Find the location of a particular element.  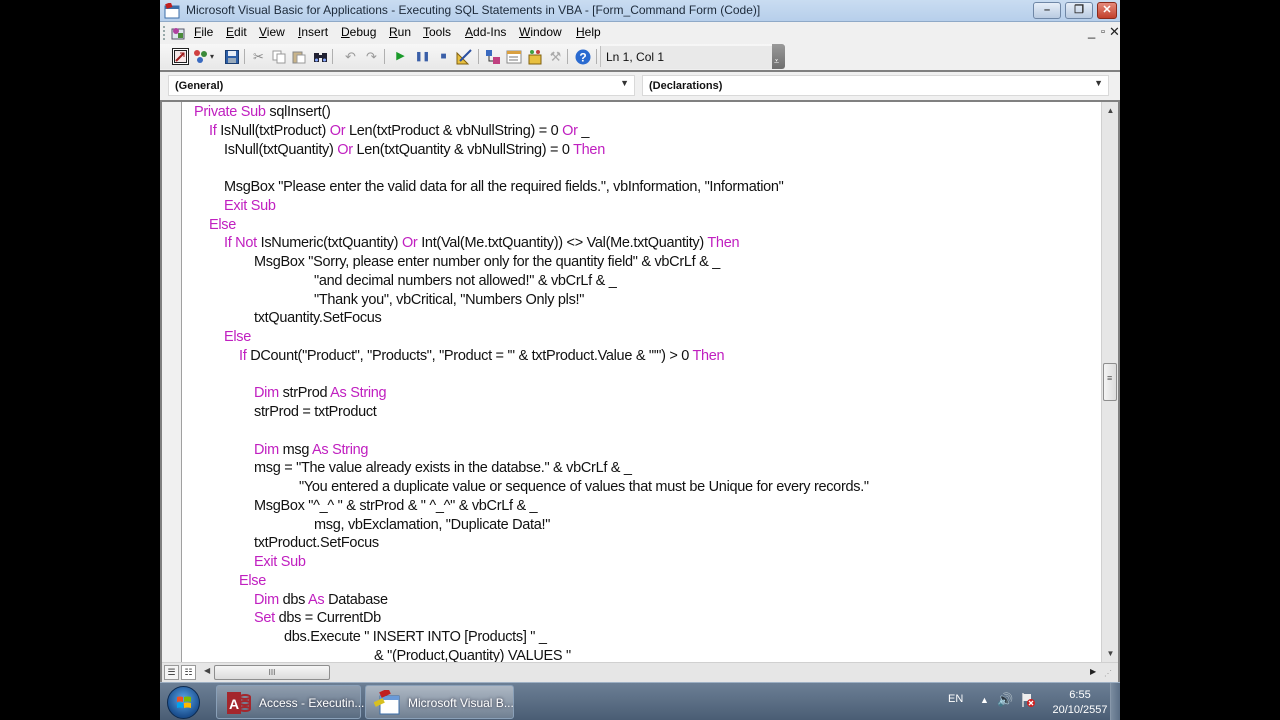

toolbox-icon: ⚒ is located at coordinates (555, 56).